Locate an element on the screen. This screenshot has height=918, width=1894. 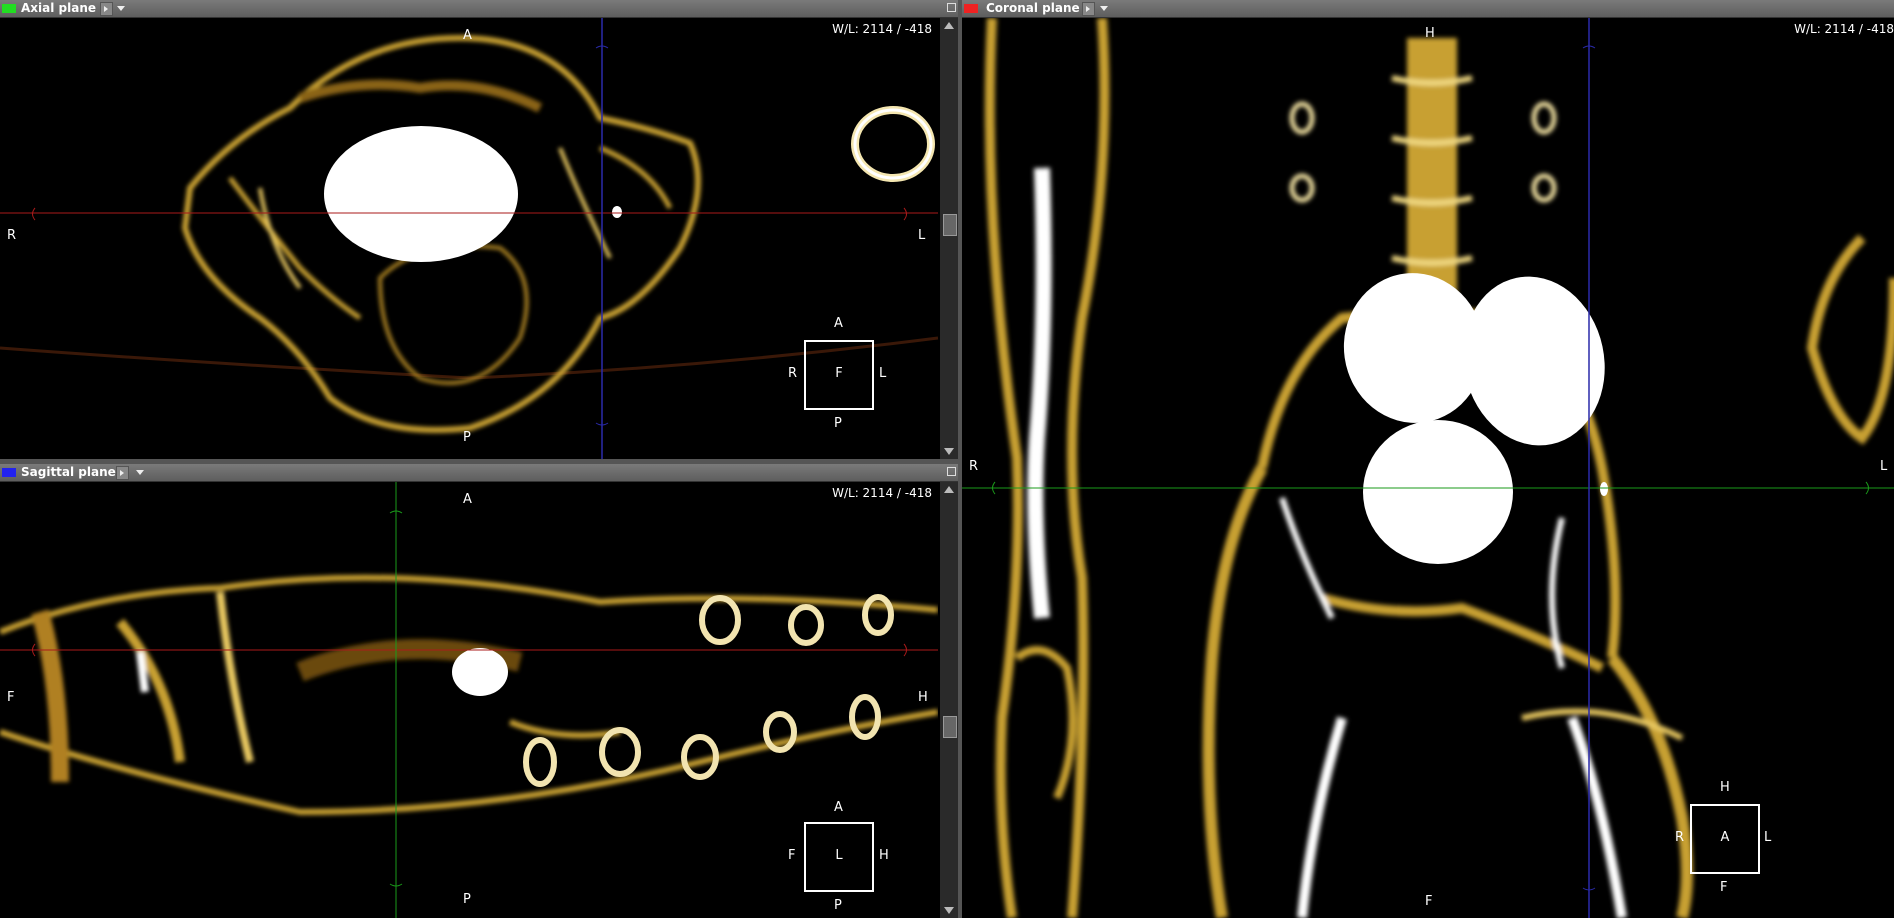
sagittal-cube-bottom: P is located at coordinates (838, 905).